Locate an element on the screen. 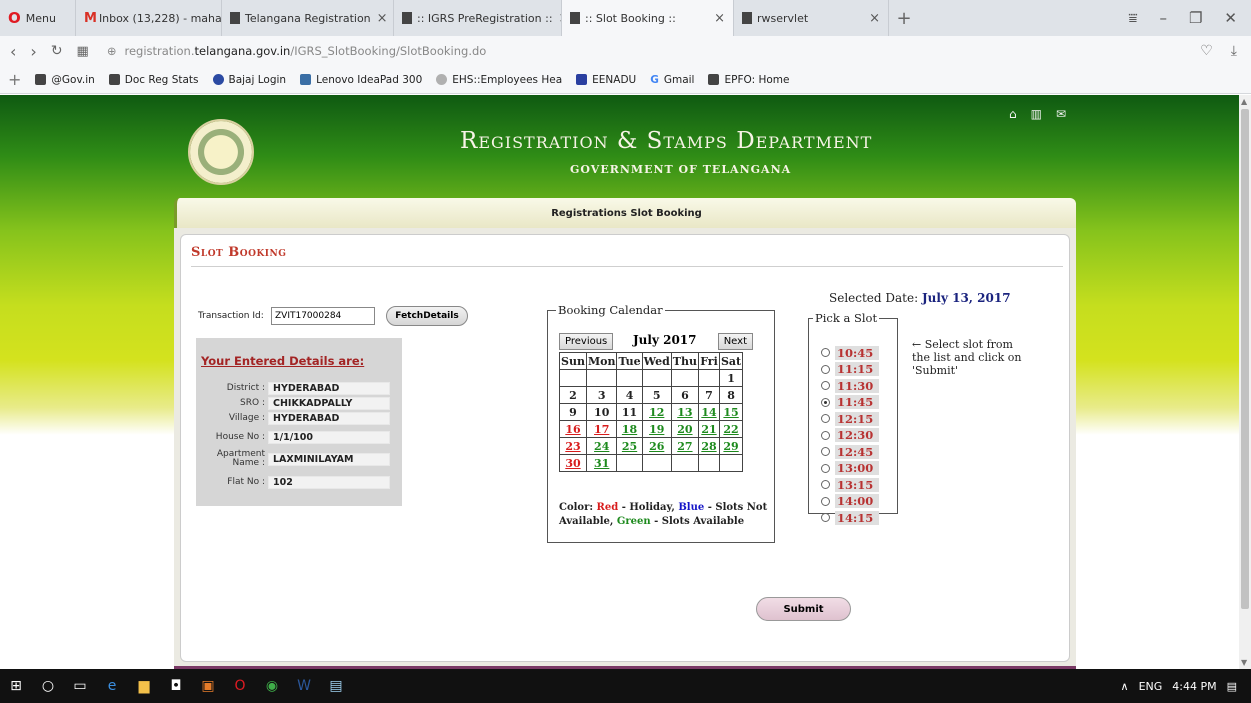 This screenshot has height=703, width=1251. slot-option: 12:45 is located at coordinates (856, 451).